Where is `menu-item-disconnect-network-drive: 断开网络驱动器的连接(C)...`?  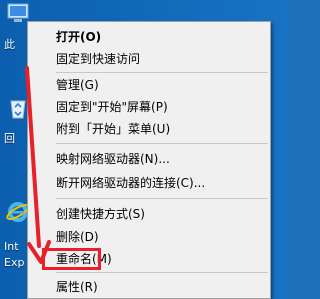 menu-item-disconnect-network-drive: 断开网络驱动器的连接(C)... is located at coordinates (149, 183).